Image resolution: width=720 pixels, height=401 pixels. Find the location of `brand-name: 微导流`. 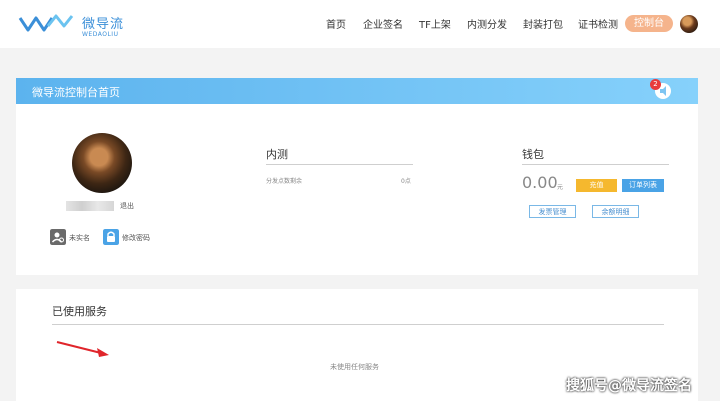

brand-name: 微导流 is located at coordinates (103, 24).